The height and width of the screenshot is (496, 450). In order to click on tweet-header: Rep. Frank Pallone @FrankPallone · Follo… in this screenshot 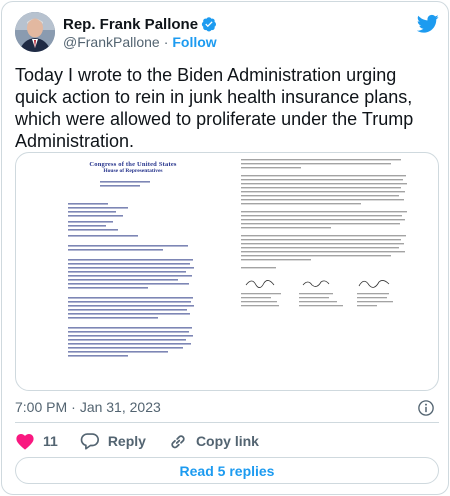, I will do `click(227, 34)`.